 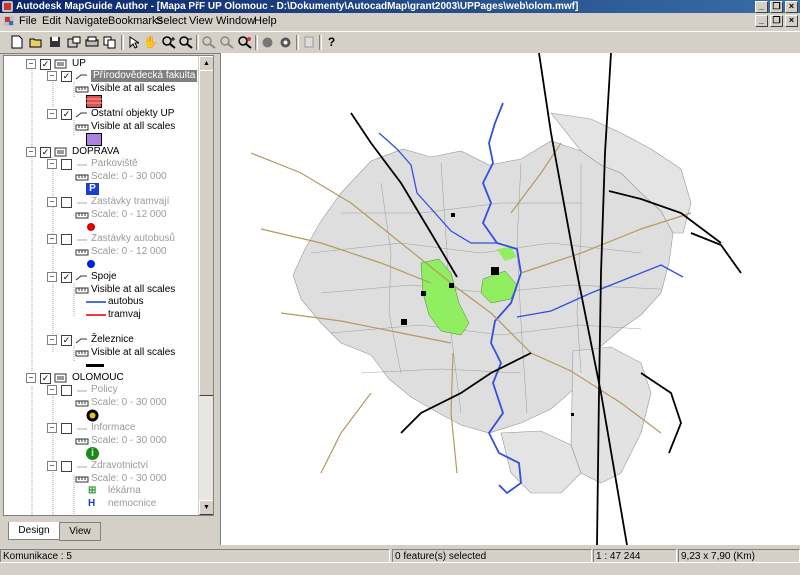 I want to click on select-arrow-icon, so click(x=133, y=42).